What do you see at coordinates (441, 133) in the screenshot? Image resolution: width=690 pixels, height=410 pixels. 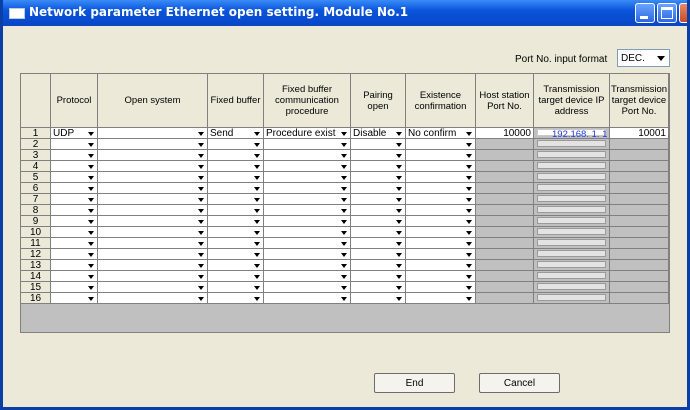 I see `existence-select: No confirm` at bounding box center [441, 133].